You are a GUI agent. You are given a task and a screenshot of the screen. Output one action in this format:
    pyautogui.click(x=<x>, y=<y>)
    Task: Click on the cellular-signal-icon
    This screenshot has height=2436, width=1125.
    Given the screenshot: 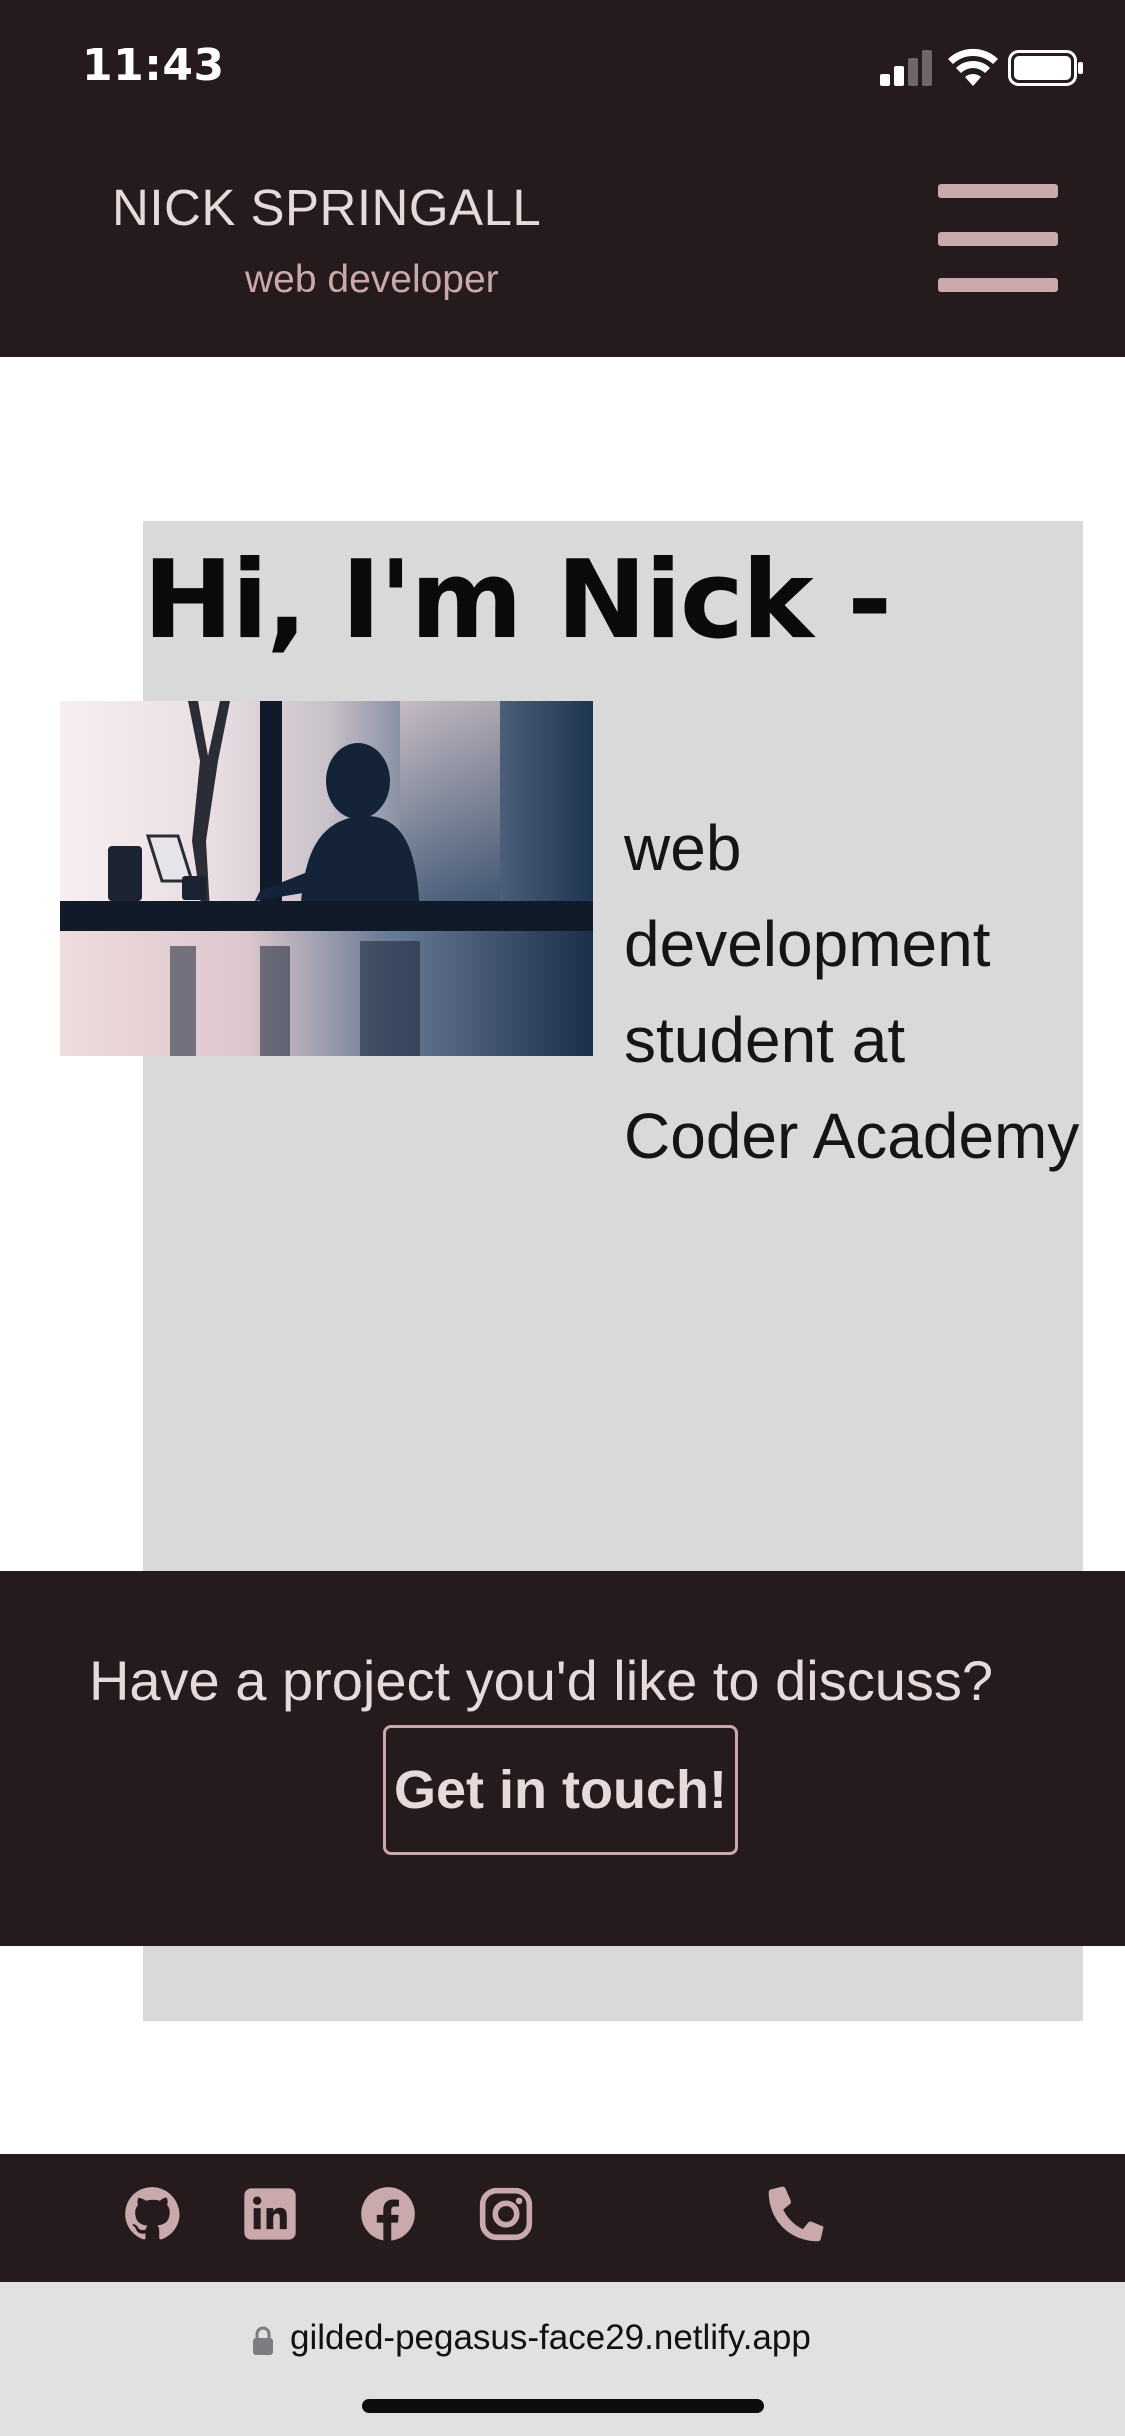 What is the action you would take?
    pyautogui.click(x=906, y=68)
    